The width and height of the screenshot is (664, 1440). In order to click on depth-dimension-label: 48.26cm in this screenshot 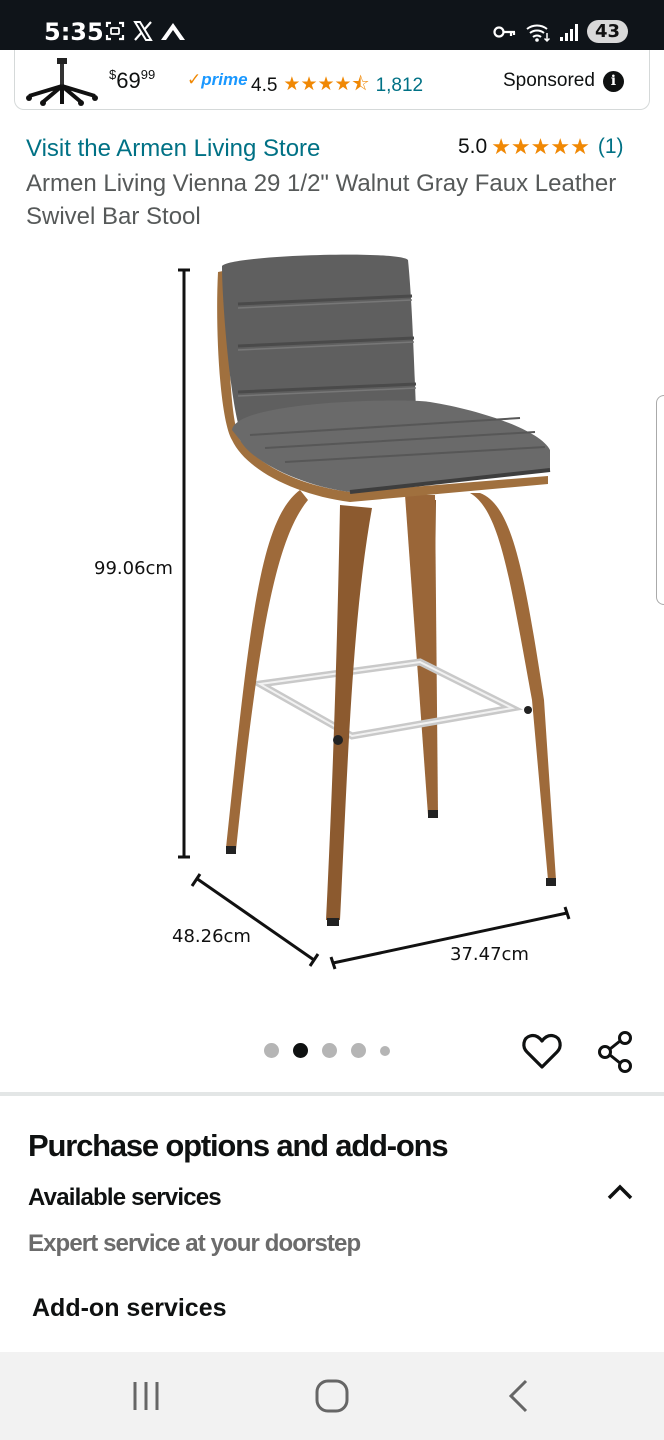, I will do `click(211, 936)`.